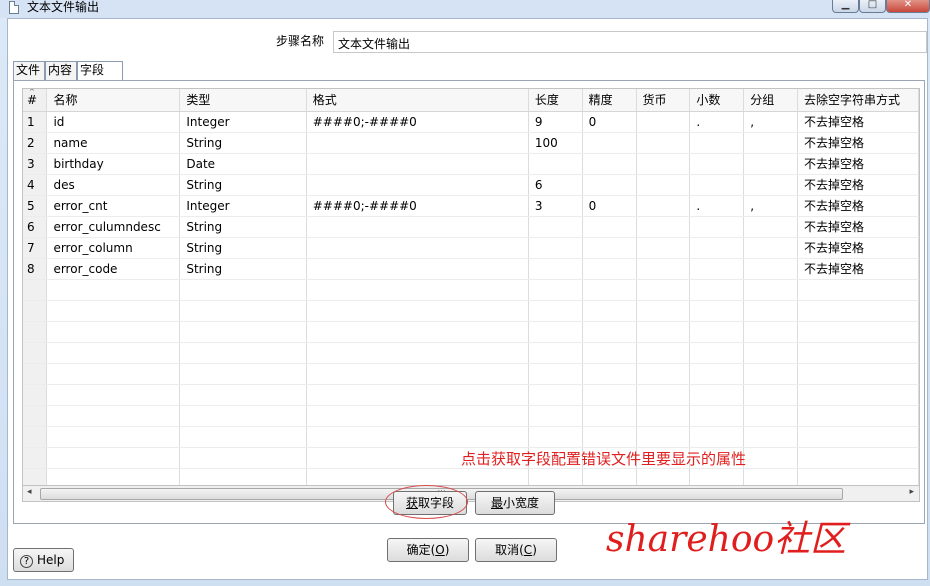  I want to click on cell-precision: 0, so click(609, 122).